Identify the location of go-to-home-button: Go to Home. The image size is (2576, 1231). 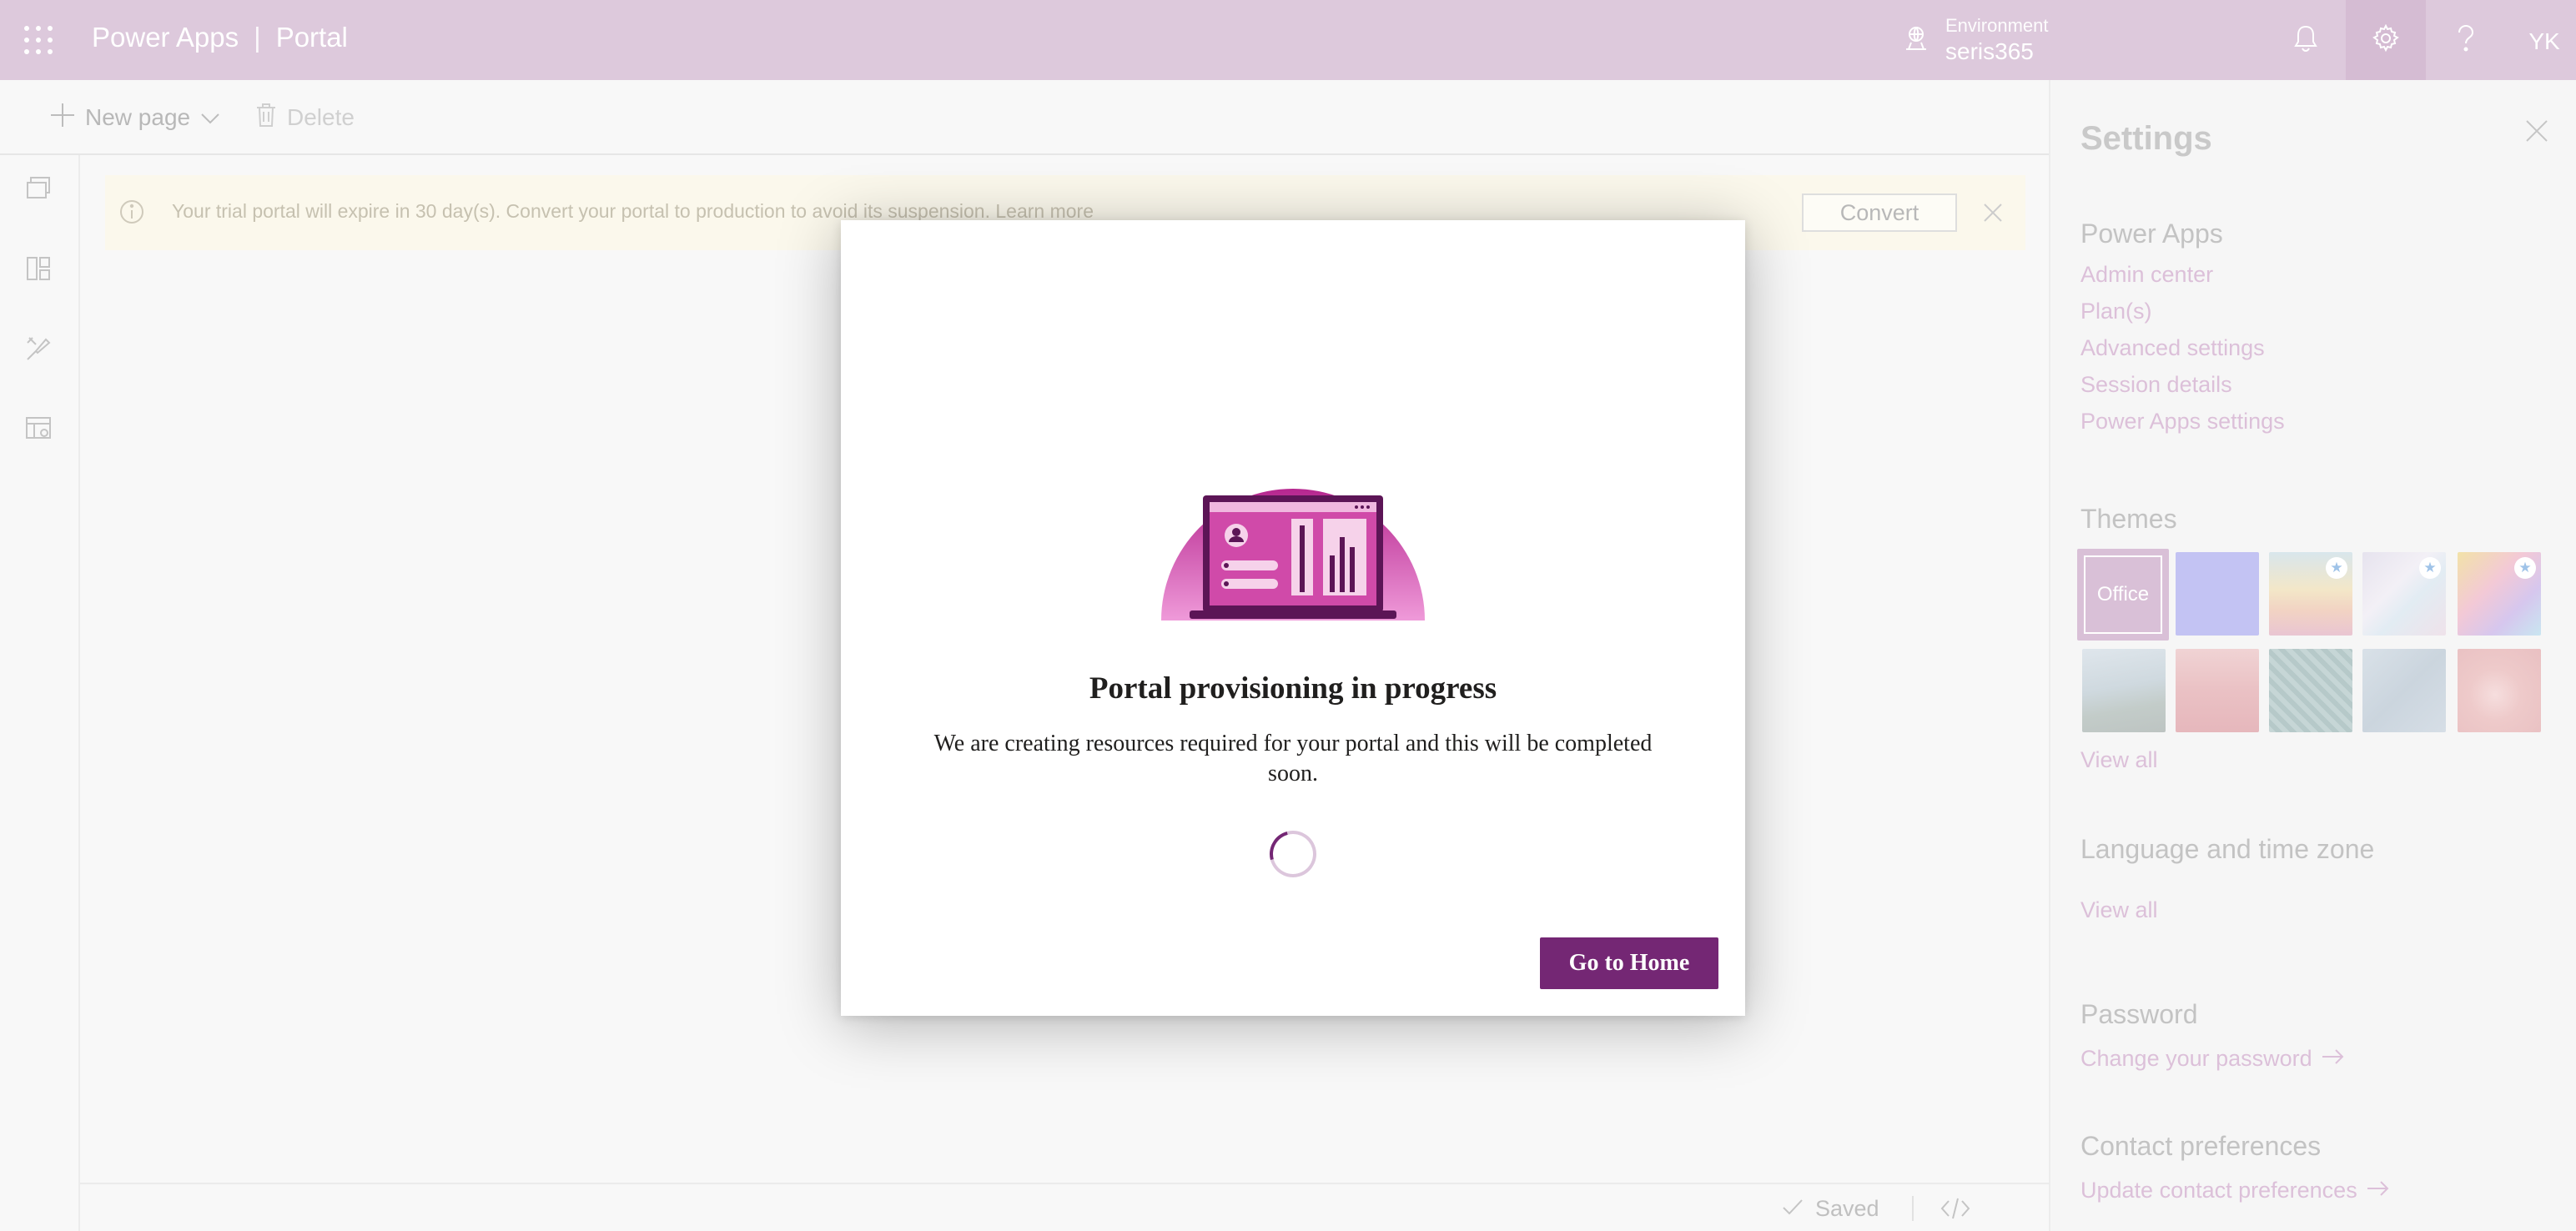
(1629, 963).